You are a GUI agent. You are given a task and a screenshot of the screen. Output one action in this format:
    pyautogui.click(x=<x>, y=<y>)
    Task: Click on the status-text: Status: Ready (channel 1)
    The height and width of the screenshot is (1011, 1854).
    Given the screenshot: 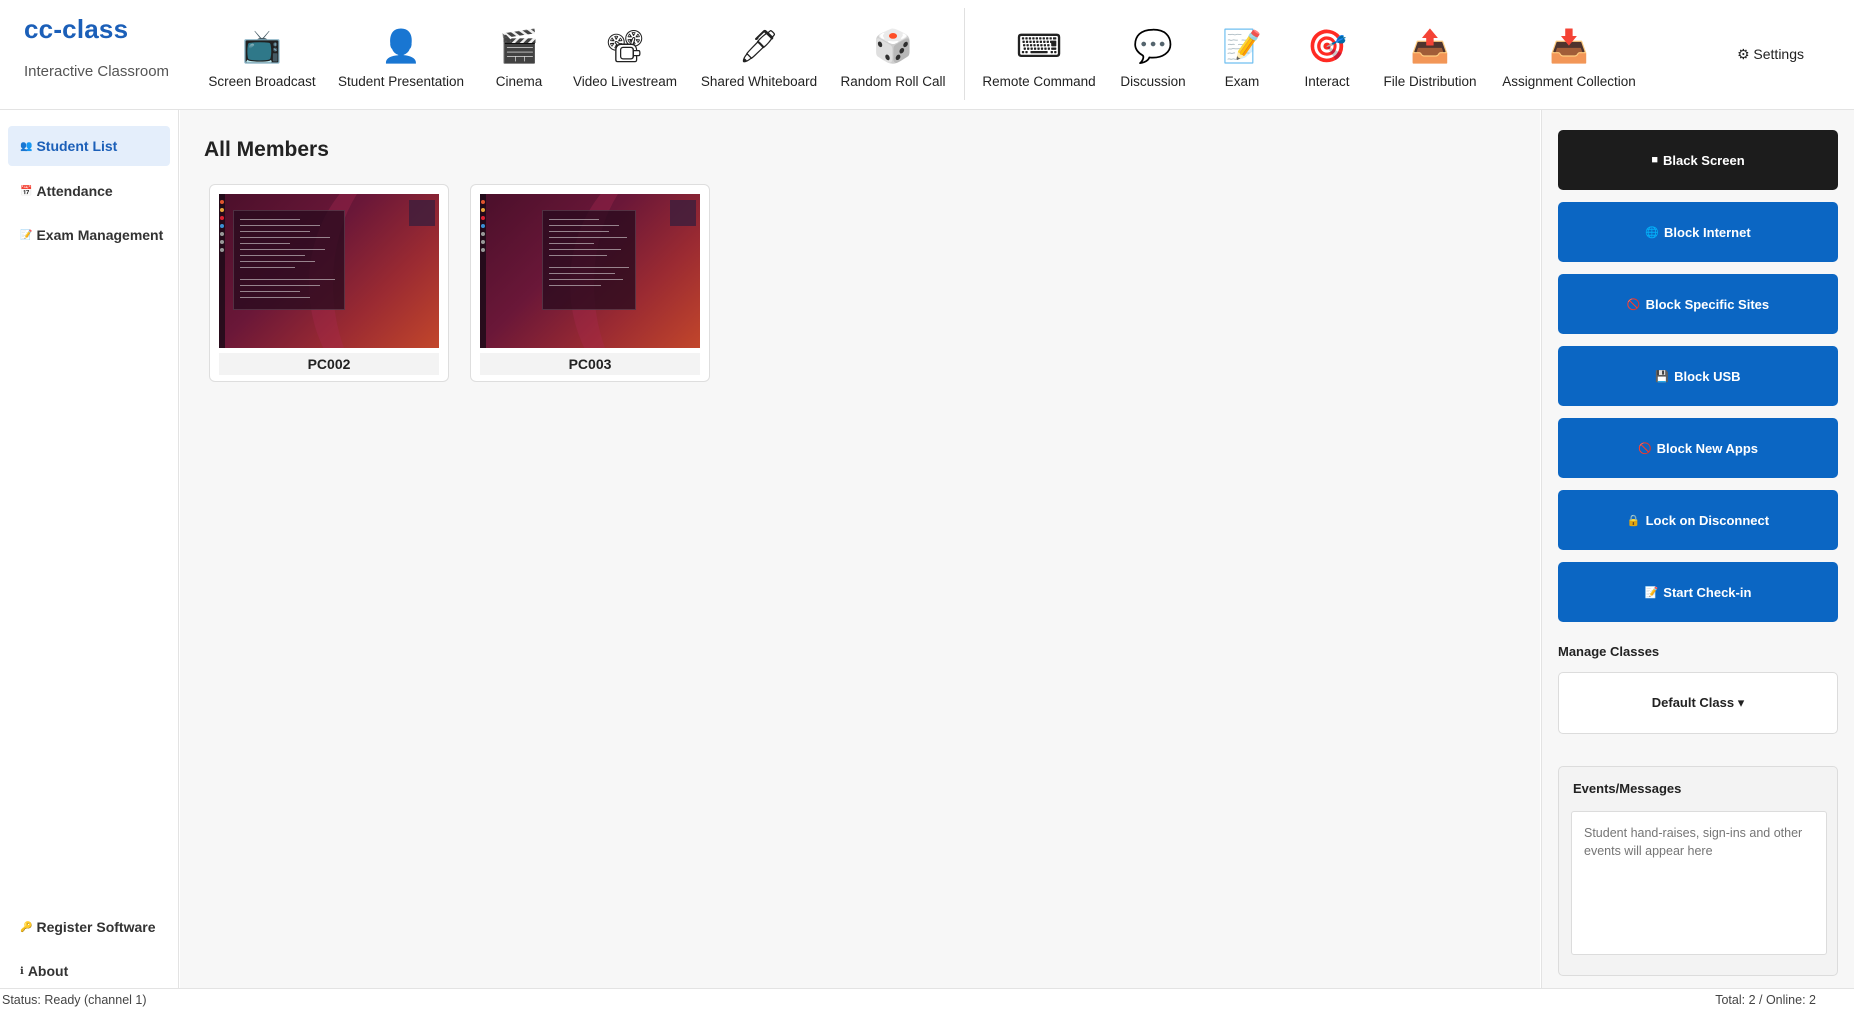 What is the action you would take?
    pyautogui.click(x=74, y=1000)
    